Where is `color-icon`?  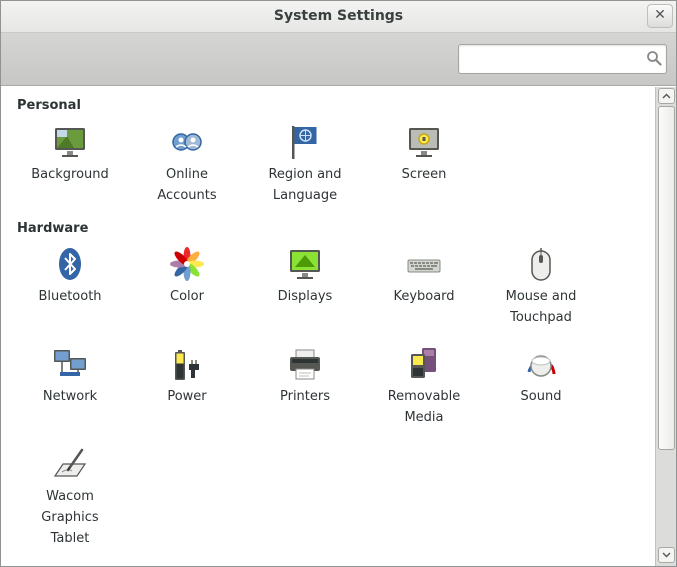 color-icon is located at coordinates (187, 264).